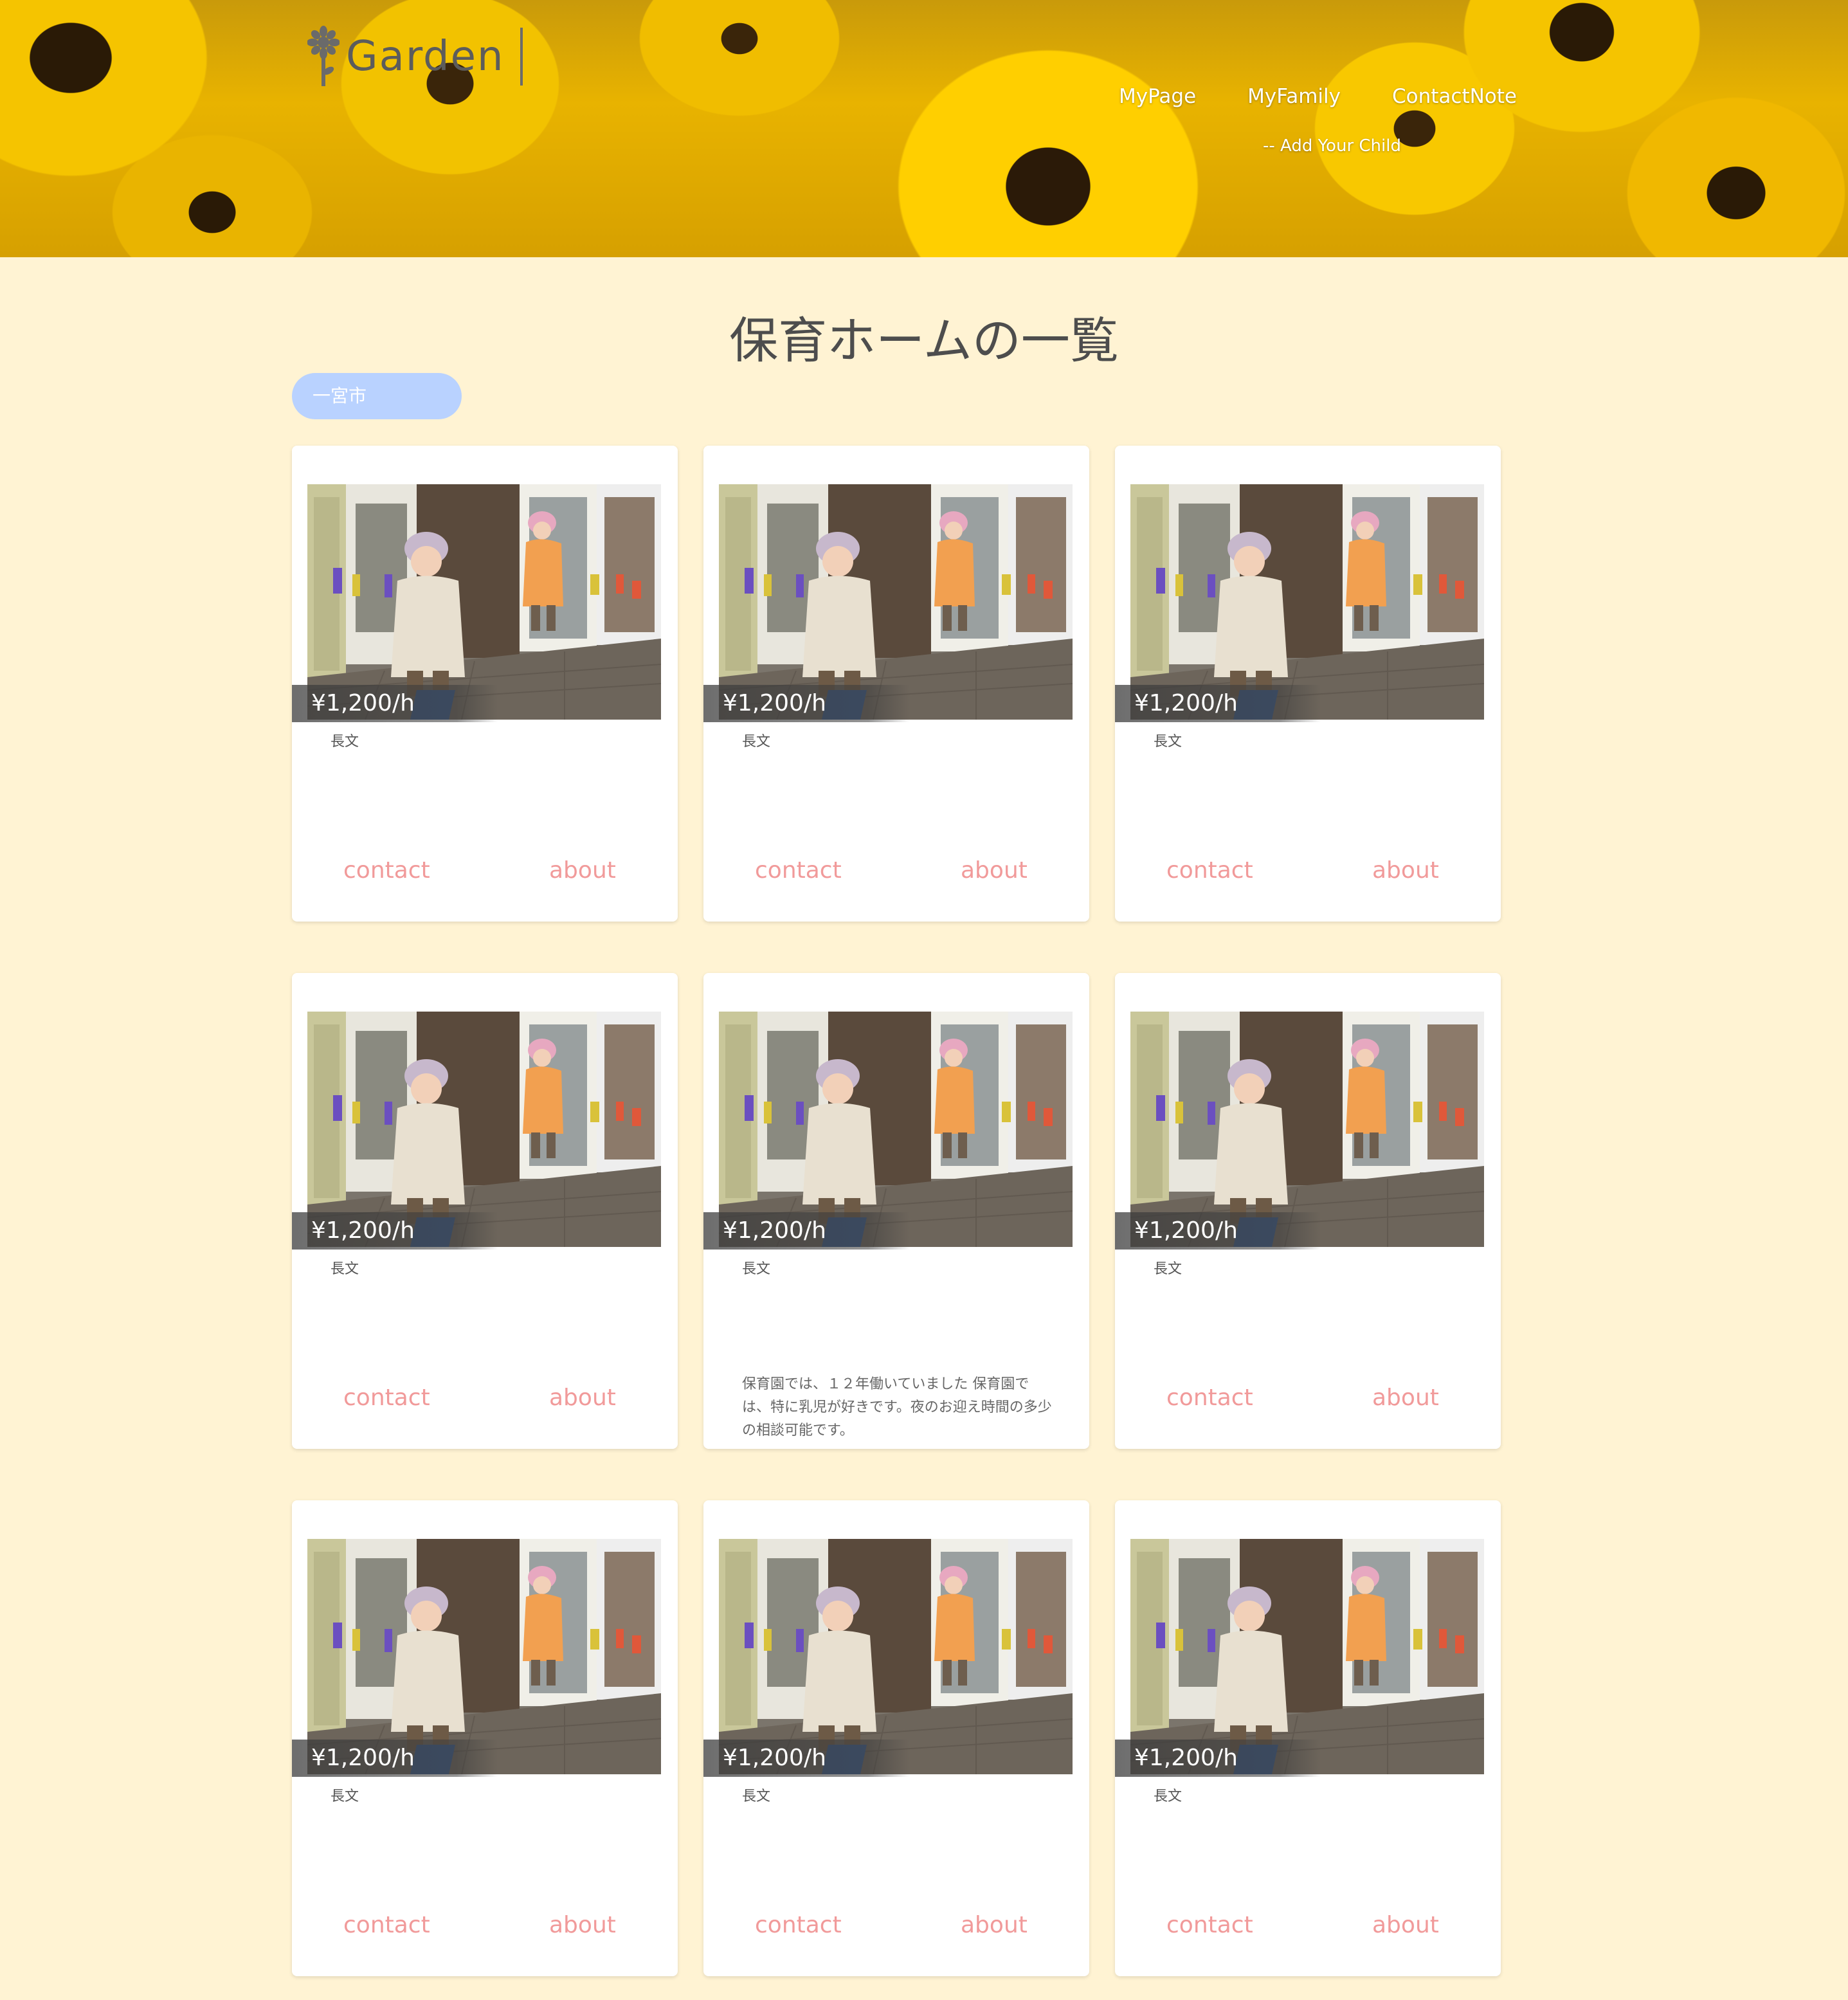  I want to click on garden-logo: Garden, so click(415, 56).